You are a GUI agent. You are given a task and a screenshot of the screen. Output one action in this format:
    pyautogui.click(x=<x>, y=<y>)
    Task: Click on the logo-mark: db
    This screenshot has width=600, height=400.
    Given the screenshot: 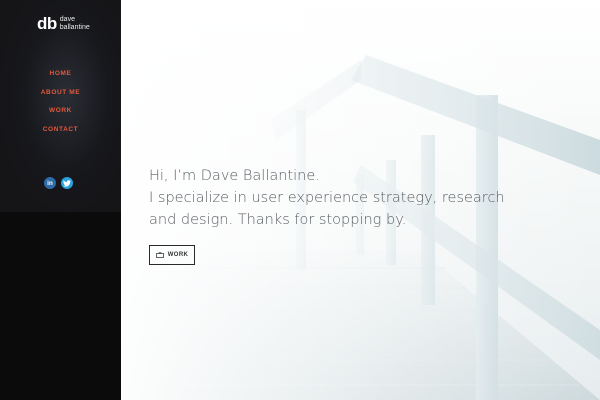 What is the action you would take?
    pyautogui.click(x=47, y=23)
    